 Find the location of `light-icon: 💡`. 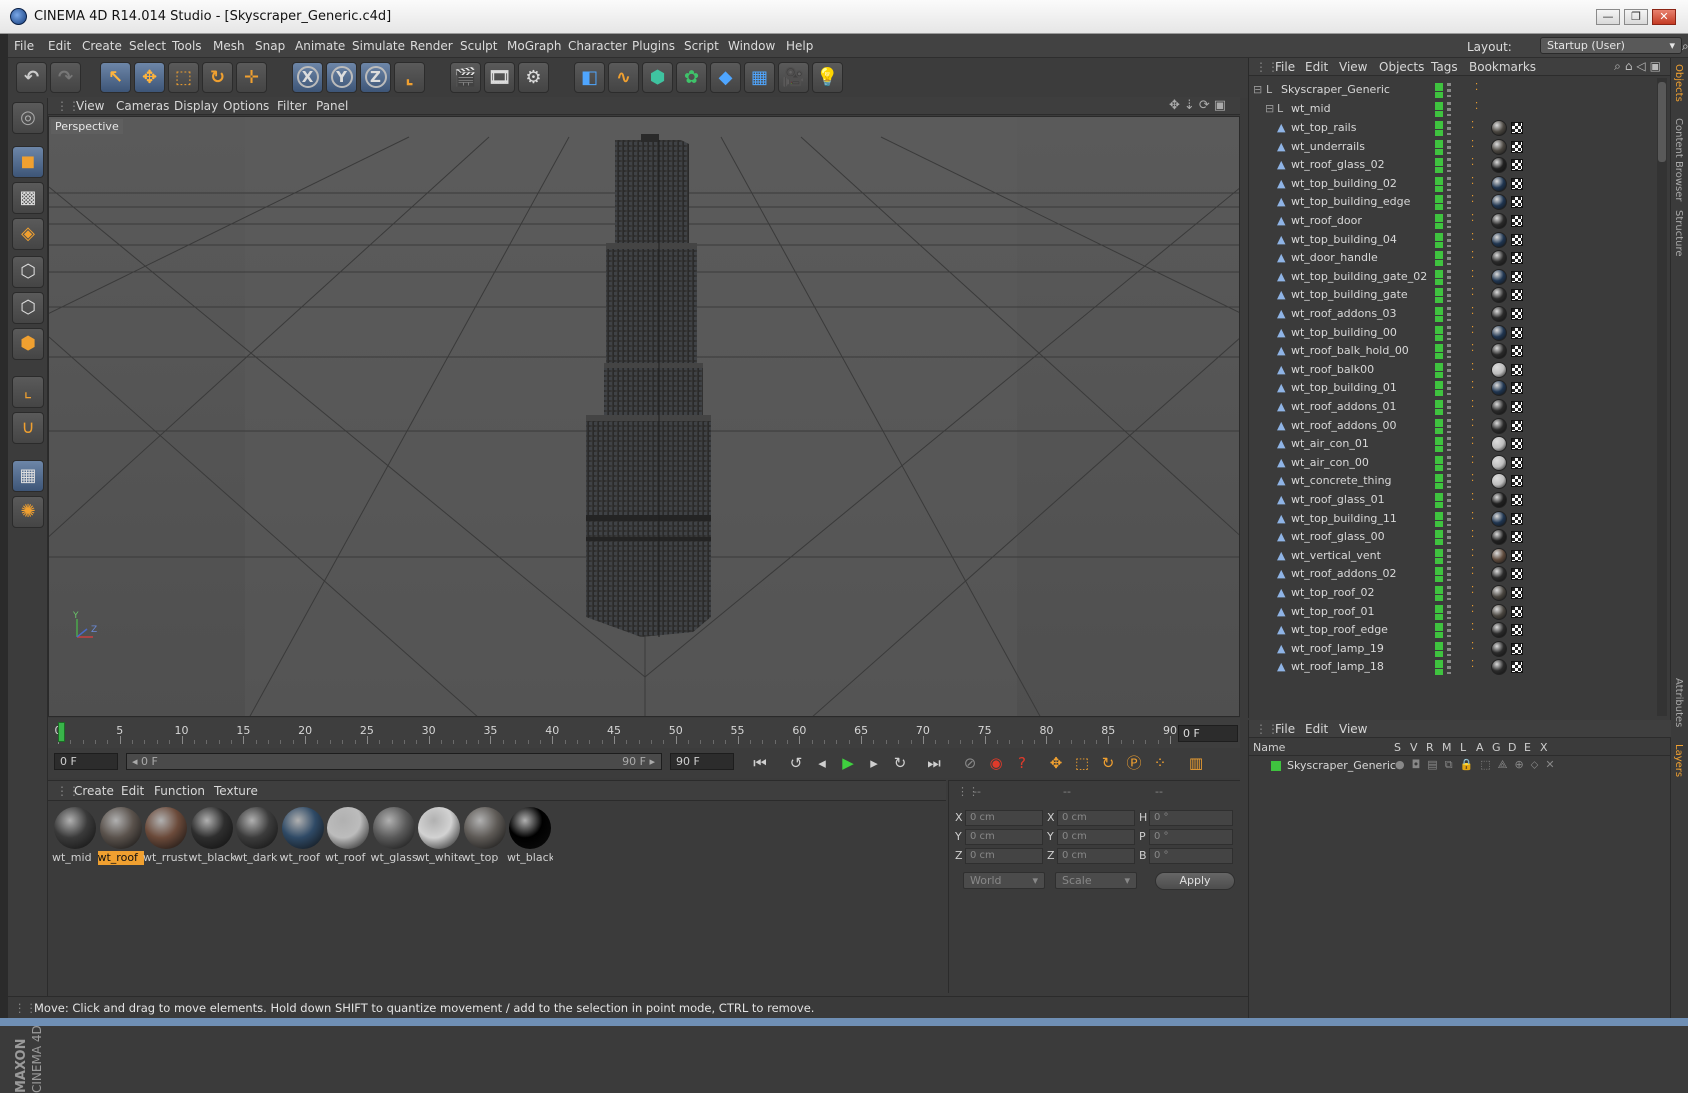

light-icon: 💡 is located at coordinates (827, 77).